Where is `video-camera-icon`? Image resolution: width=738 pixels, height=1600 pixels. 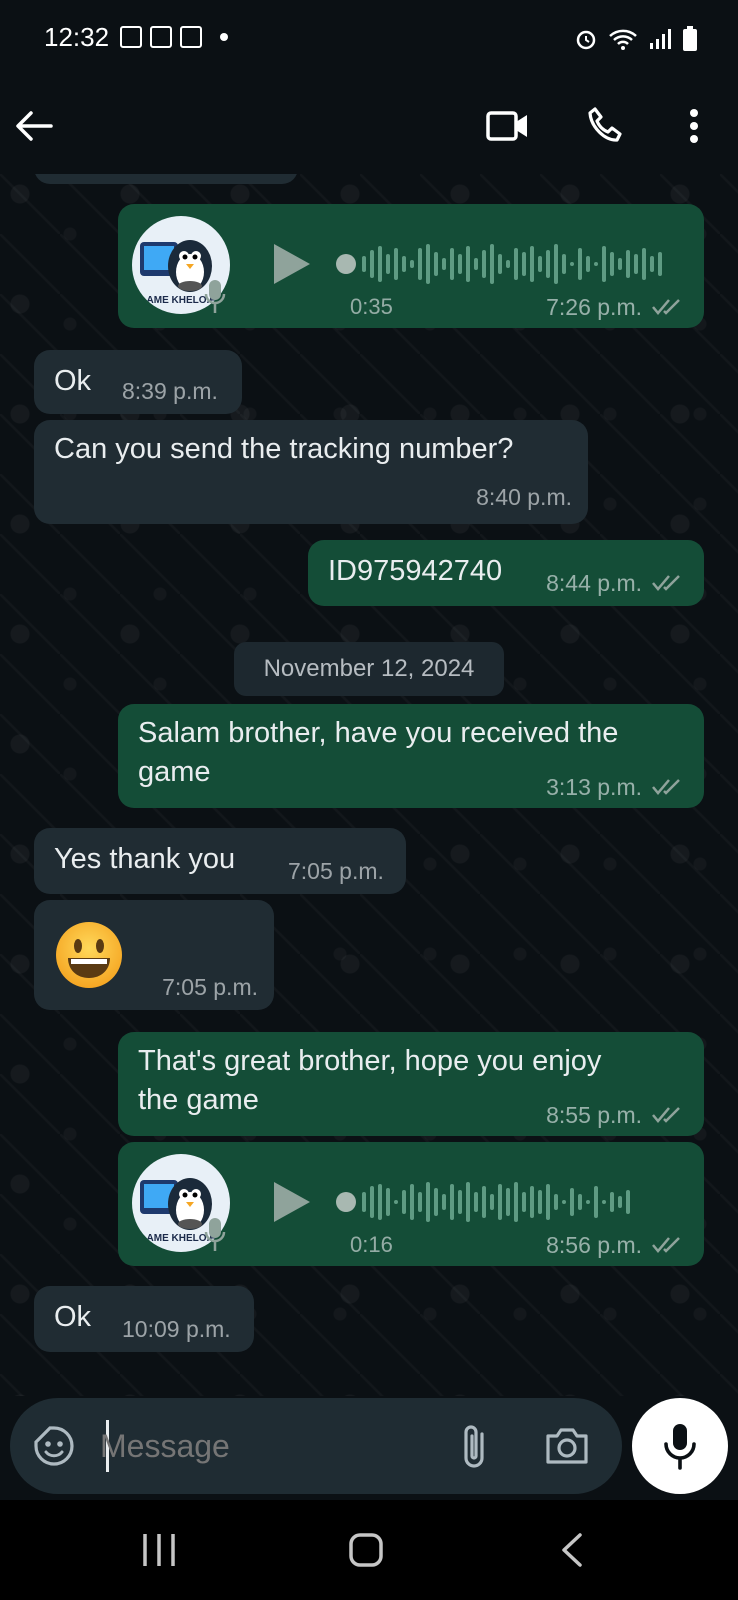
video-camera-icon is located at coordinates (506, 126).